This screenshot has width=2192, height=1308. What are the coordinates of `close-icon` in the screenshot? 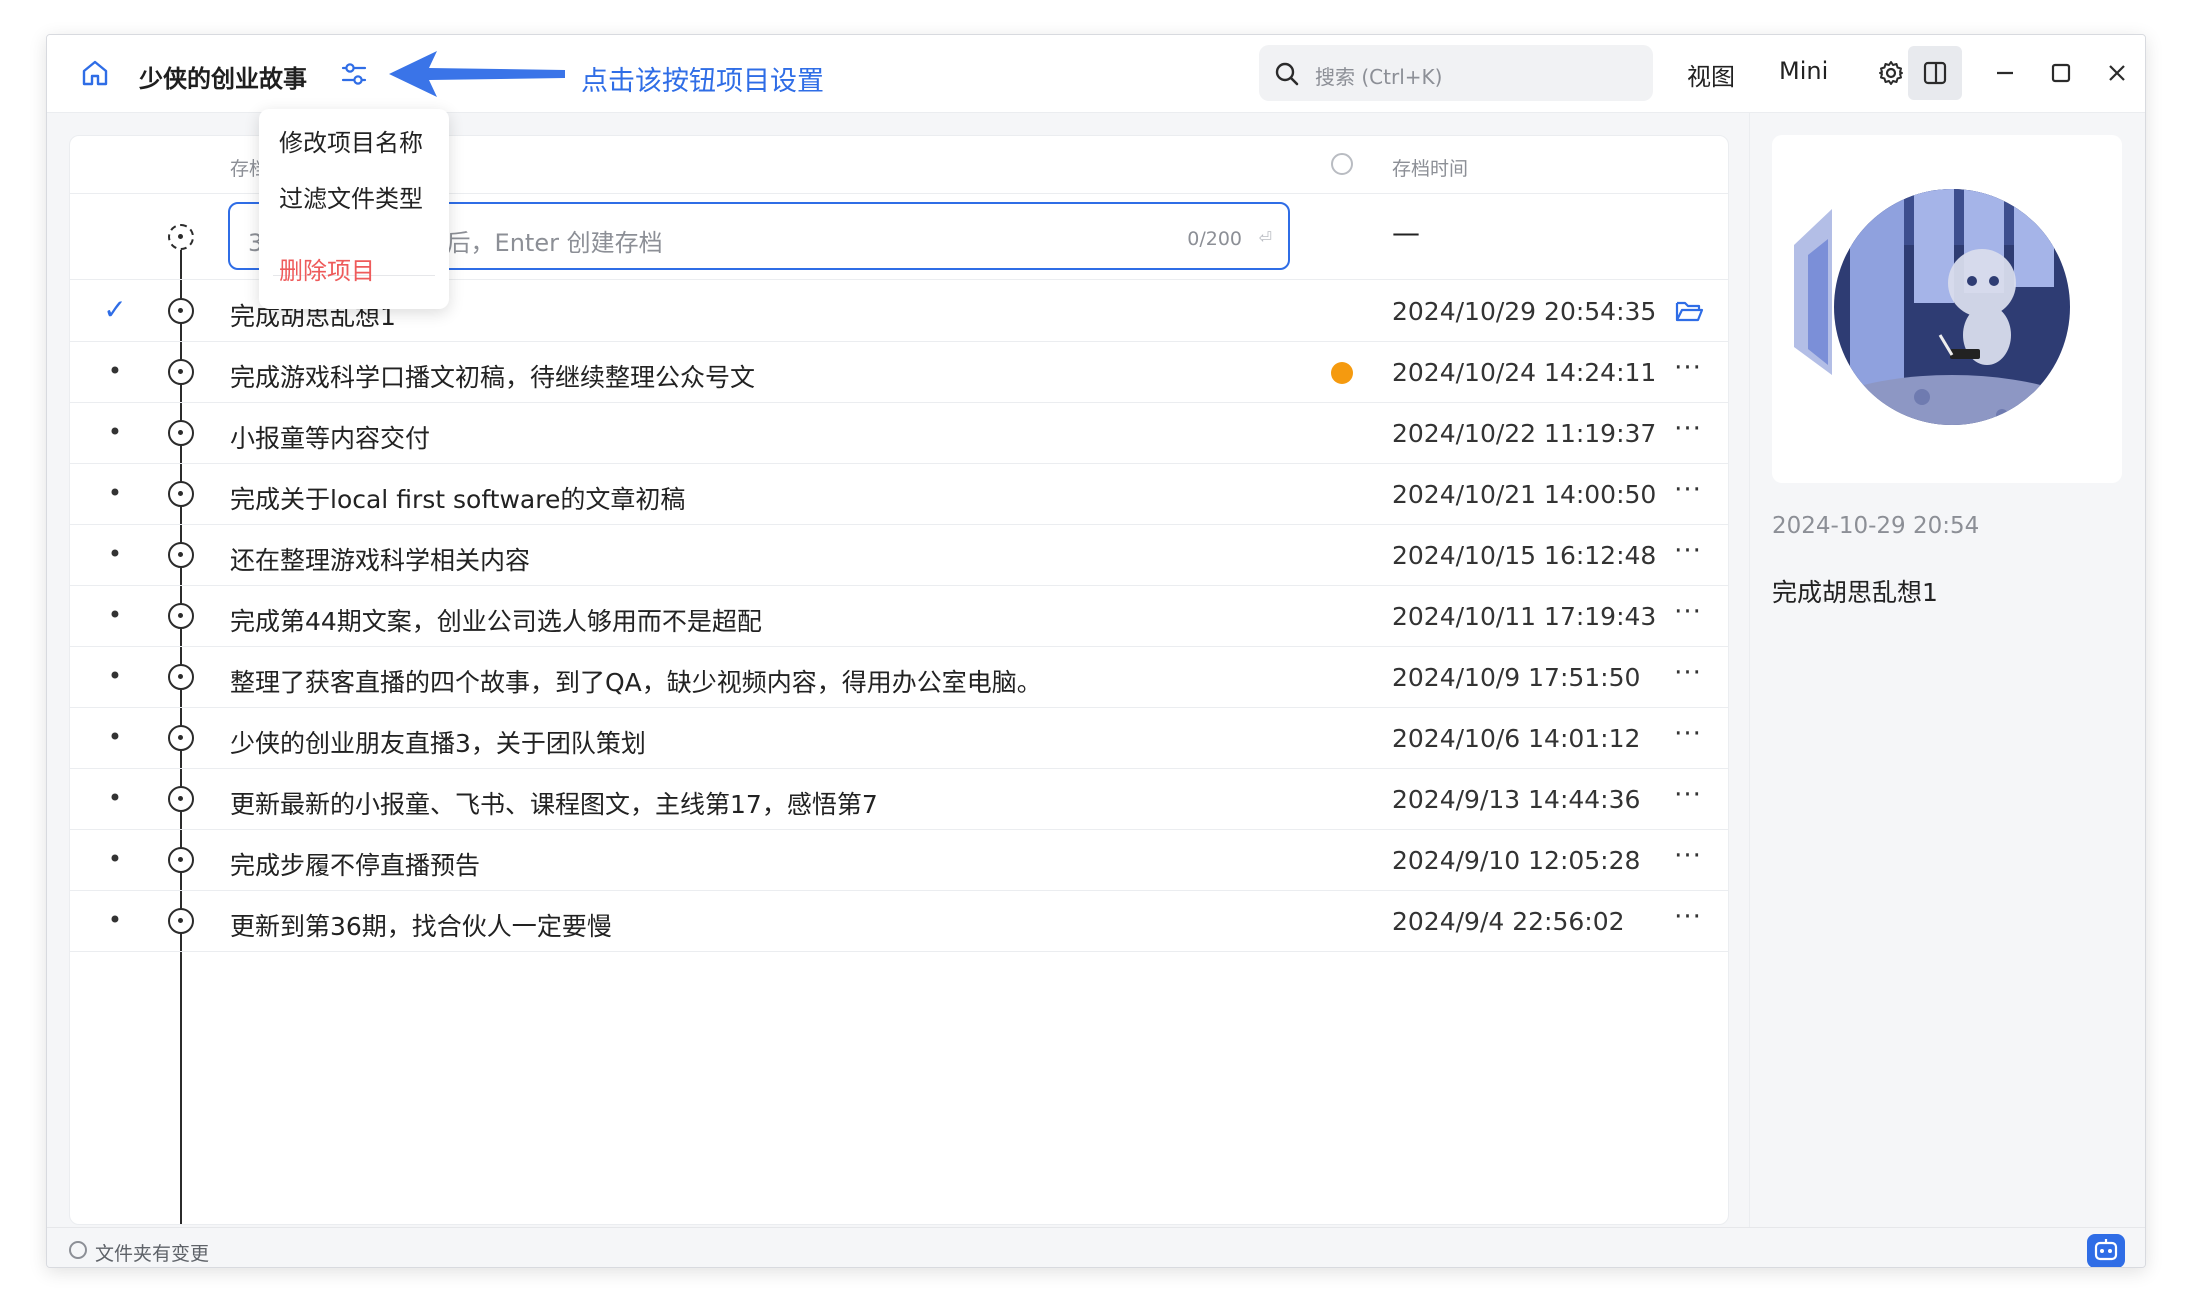 It's located at (2117, 73).